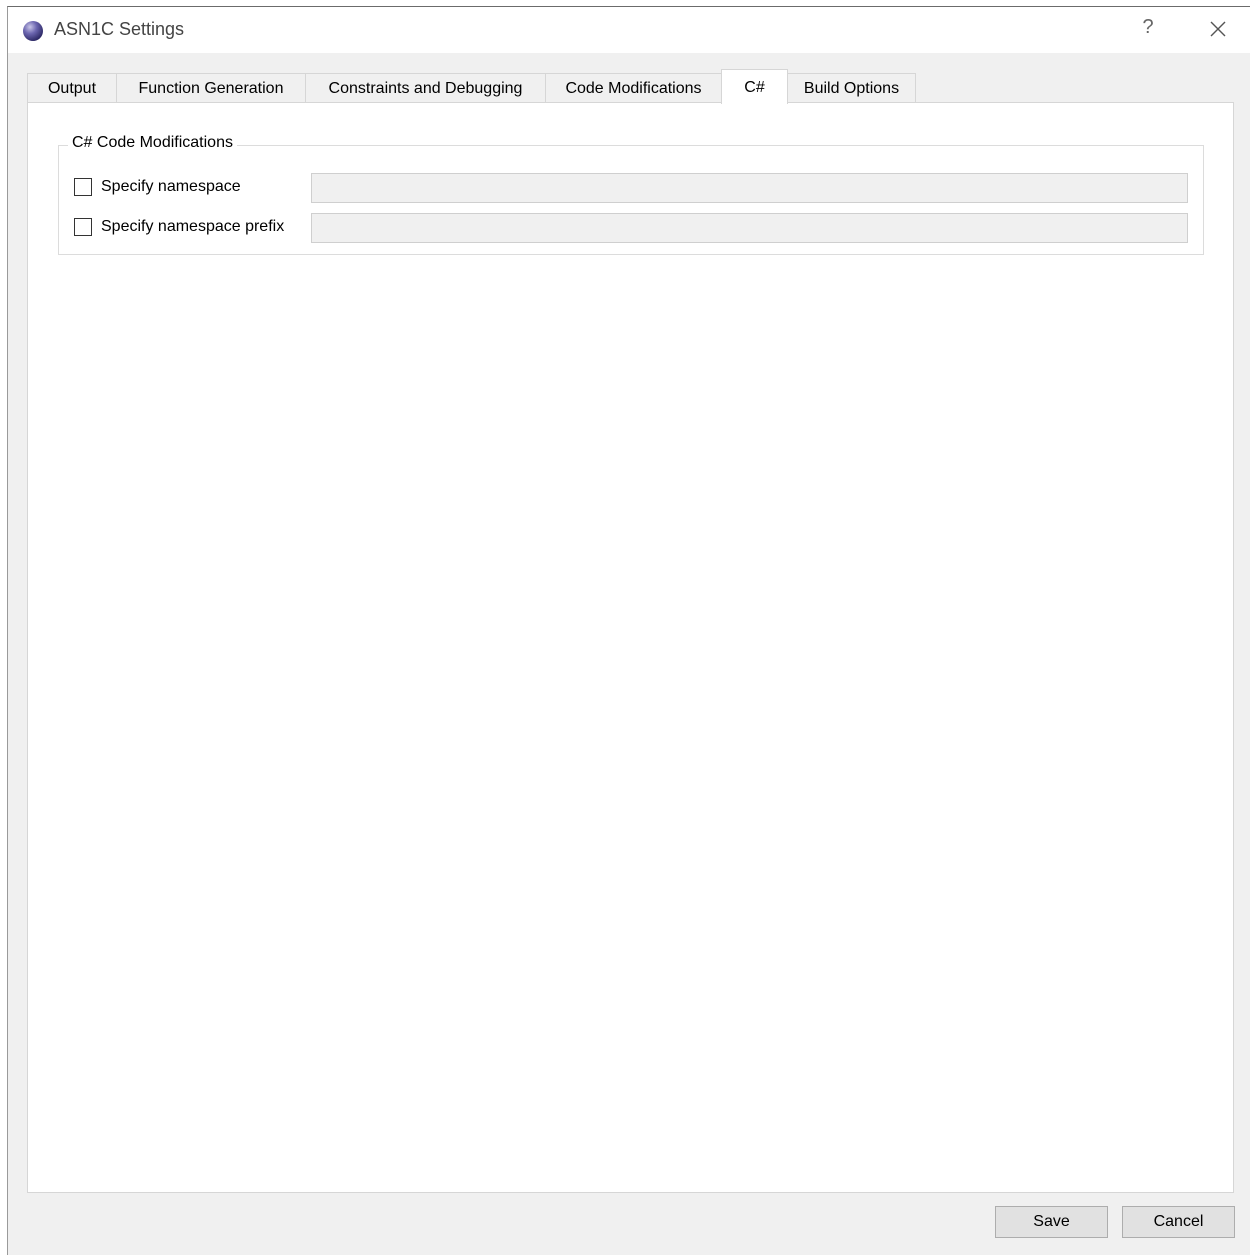  Describe the element at coordinates (119, 29) in the screenshot. I see `window-title: ASN1C Settings` at that location.